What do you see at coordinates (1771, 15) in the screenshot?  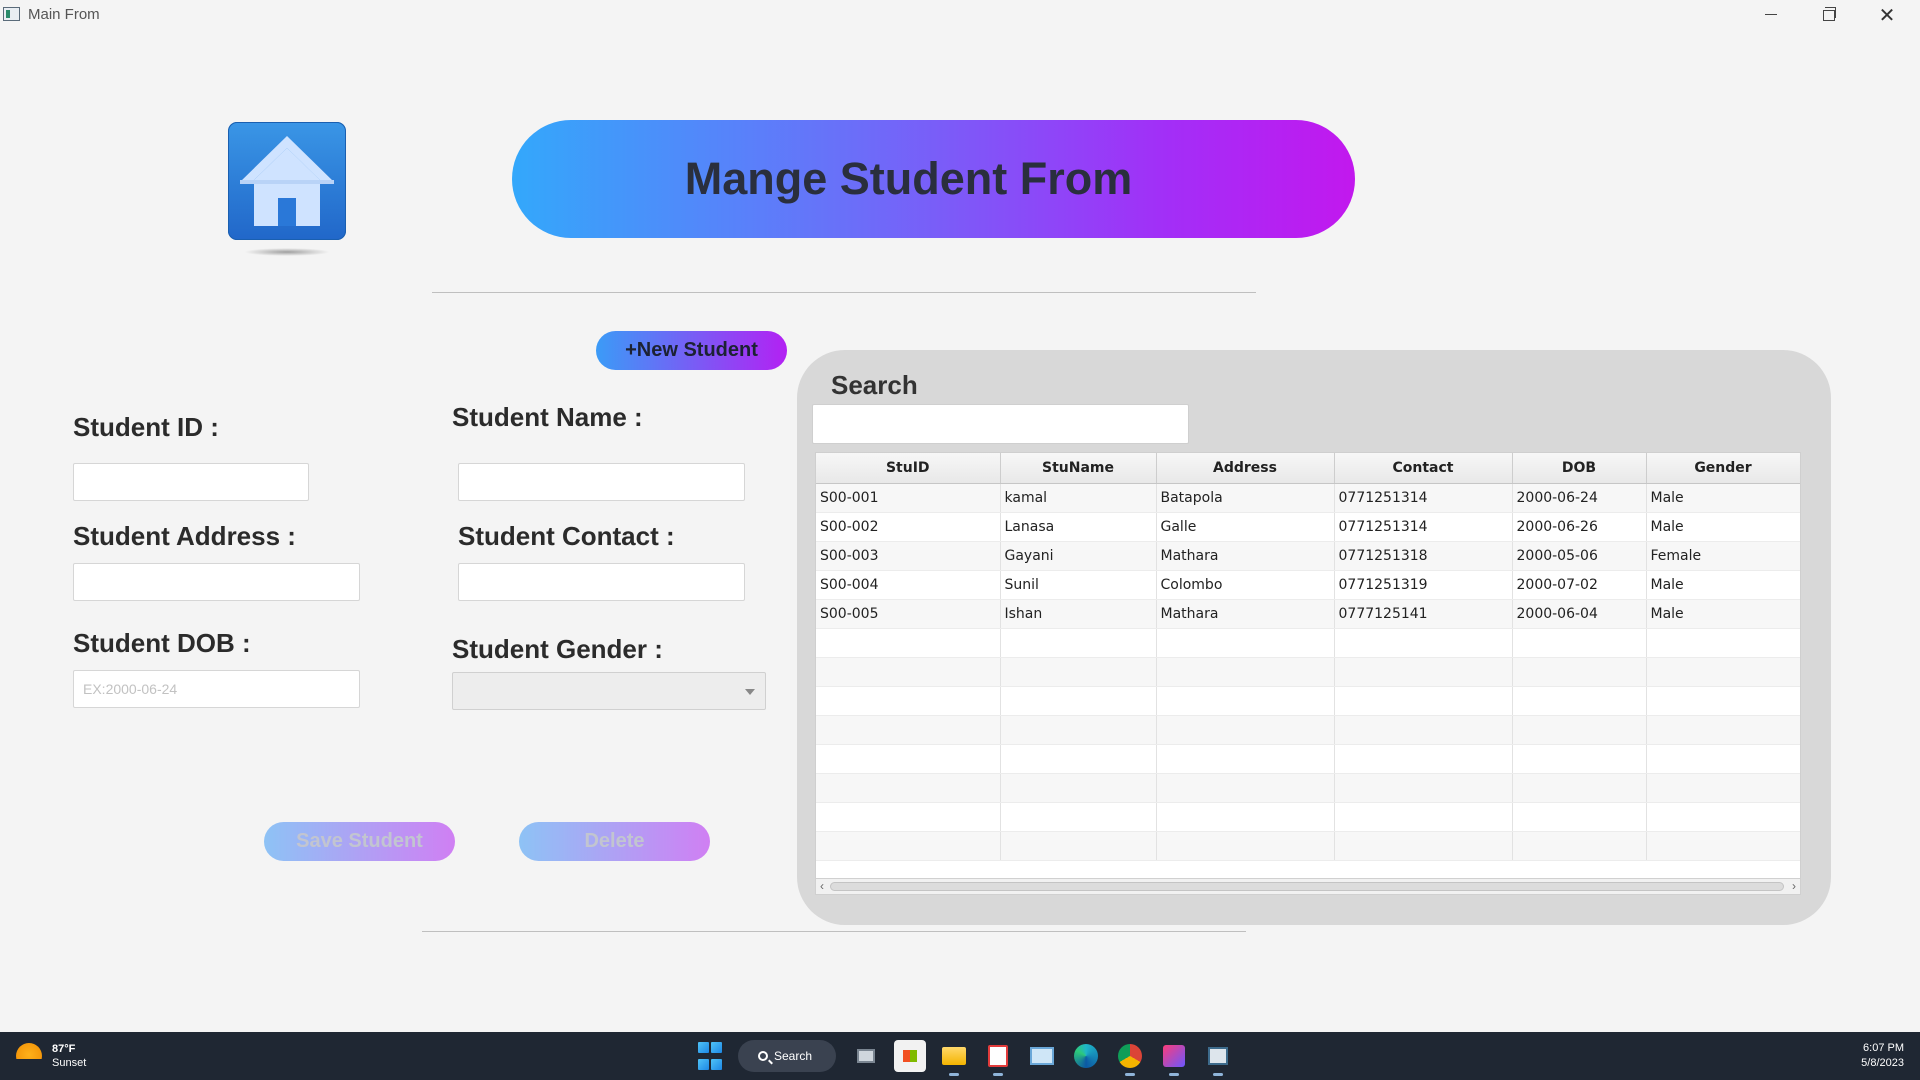 I see `minimize-button` at bounding box center [1771, 15].